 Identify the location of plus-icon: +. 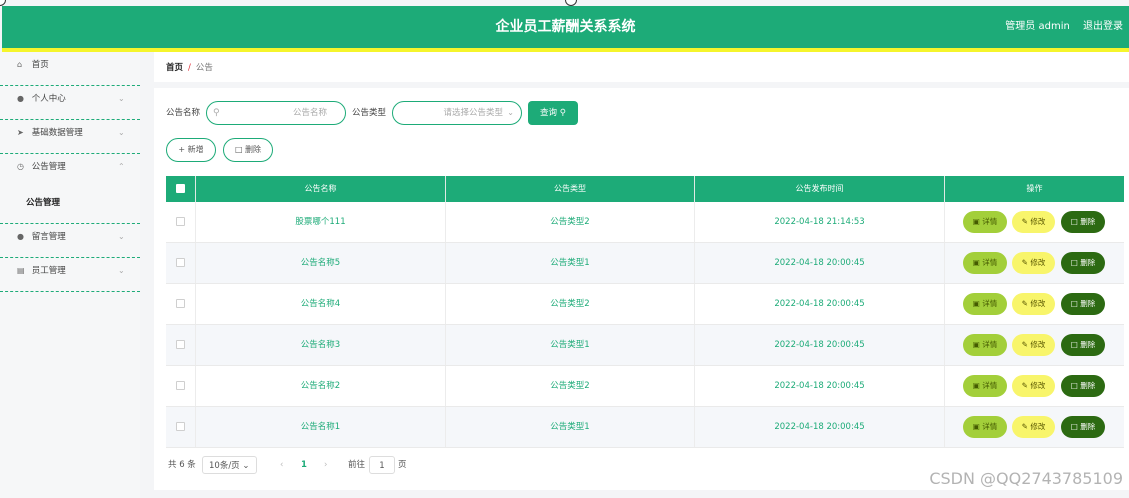
(182, 149).